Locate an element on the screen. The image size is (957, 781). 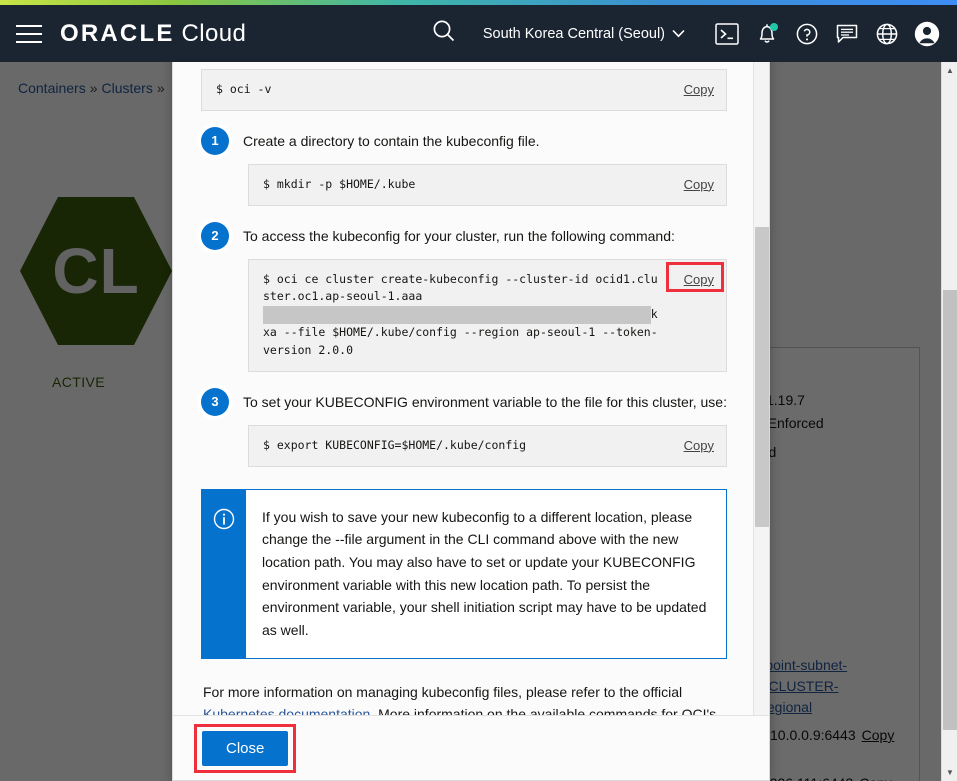
step-1-number: 1 is located at coordinates (215, 140).